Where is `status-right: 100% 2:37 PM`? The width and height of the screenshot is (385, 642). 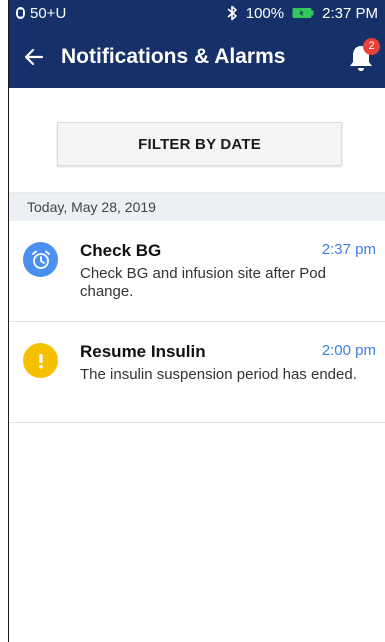 status-right: 100% 2:37 PM is located at coordinates (302, 13).